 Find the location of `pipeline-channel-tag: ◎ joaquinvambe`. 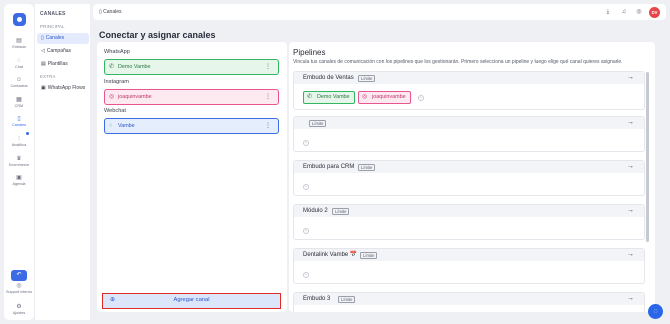

pipeline-channel-tag: ◎ joaquinvambe is located at coordinates (384, 97).